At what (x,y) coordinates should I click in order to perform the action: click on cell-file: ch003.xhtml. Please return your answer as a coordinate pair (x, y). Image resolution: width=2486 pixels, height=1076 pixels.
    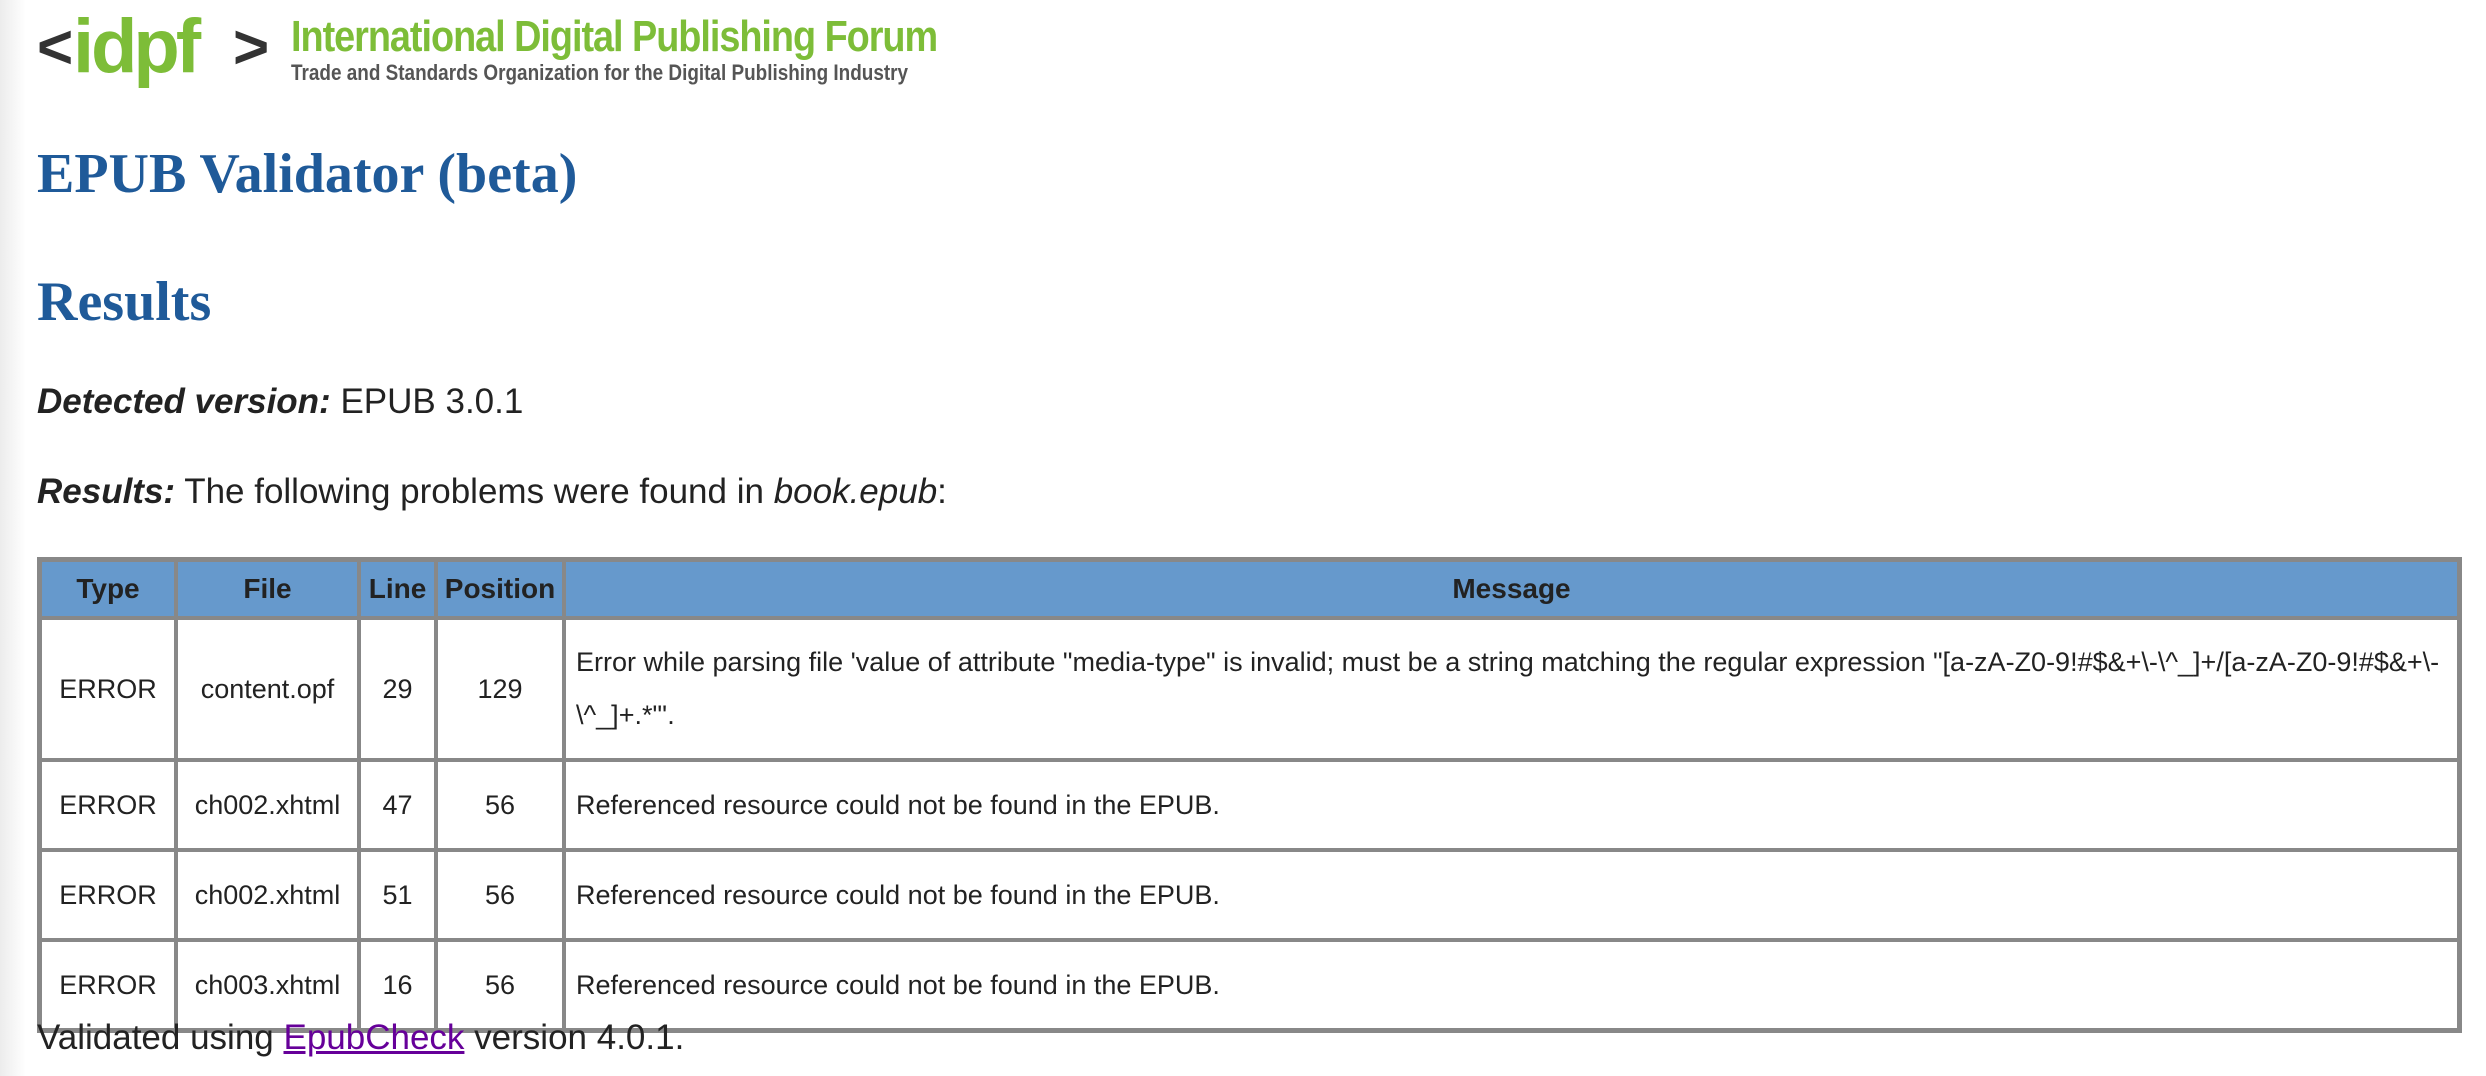
    Looking at the image, I should click on (267, 985).